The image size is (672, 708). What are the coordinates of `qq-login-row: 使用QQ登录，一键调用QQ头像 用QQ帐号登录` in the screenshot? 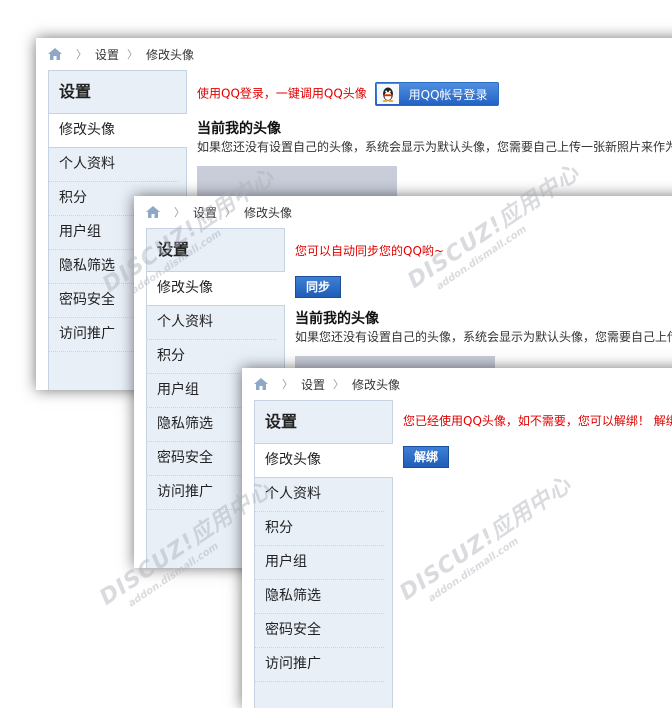 It's located at (348, 94).